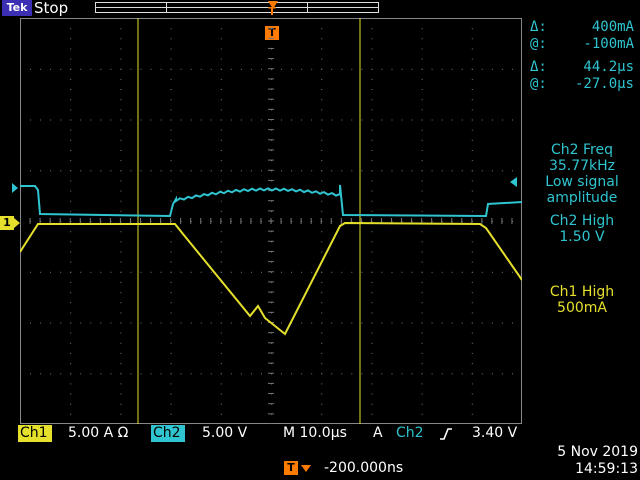  I want to click on record-view-line, so click(237, 7).